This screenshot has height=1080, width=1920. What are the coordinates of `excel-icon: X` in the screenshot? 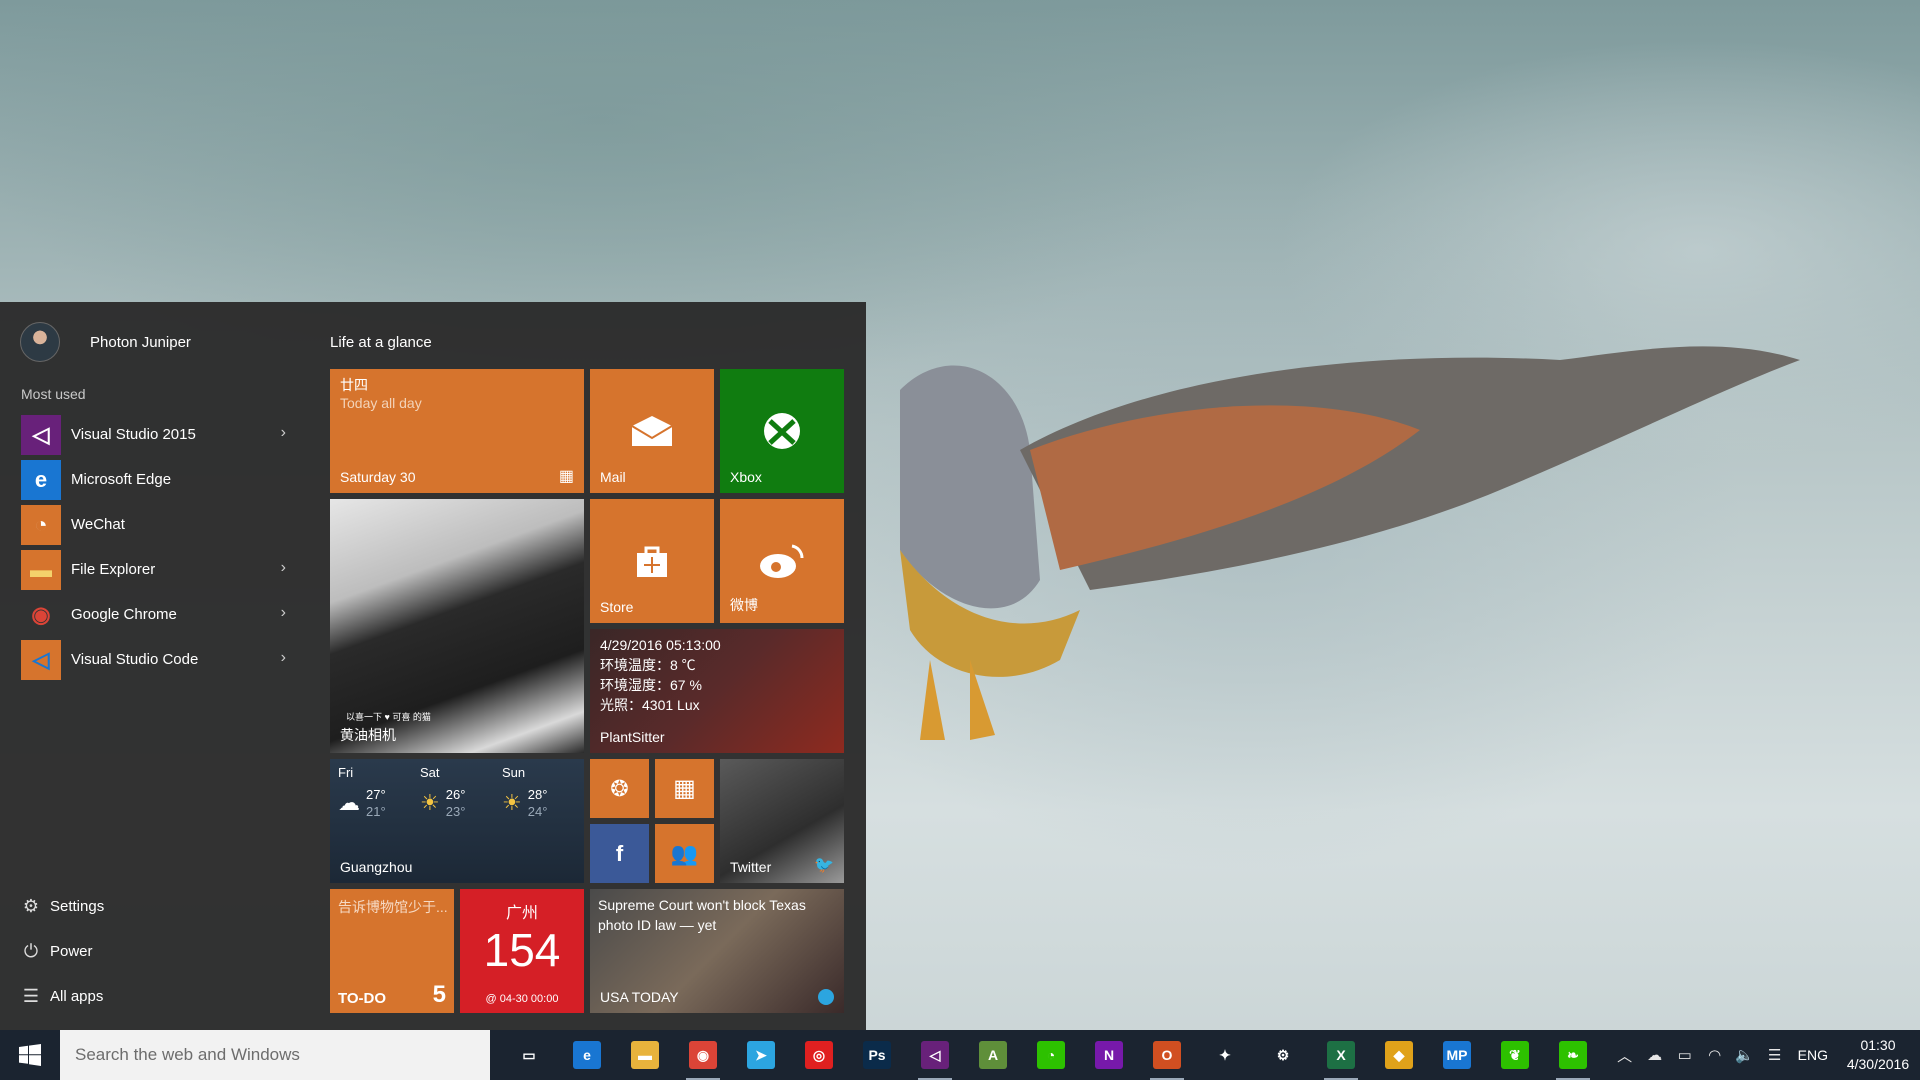 It's located at (1341, 1055).